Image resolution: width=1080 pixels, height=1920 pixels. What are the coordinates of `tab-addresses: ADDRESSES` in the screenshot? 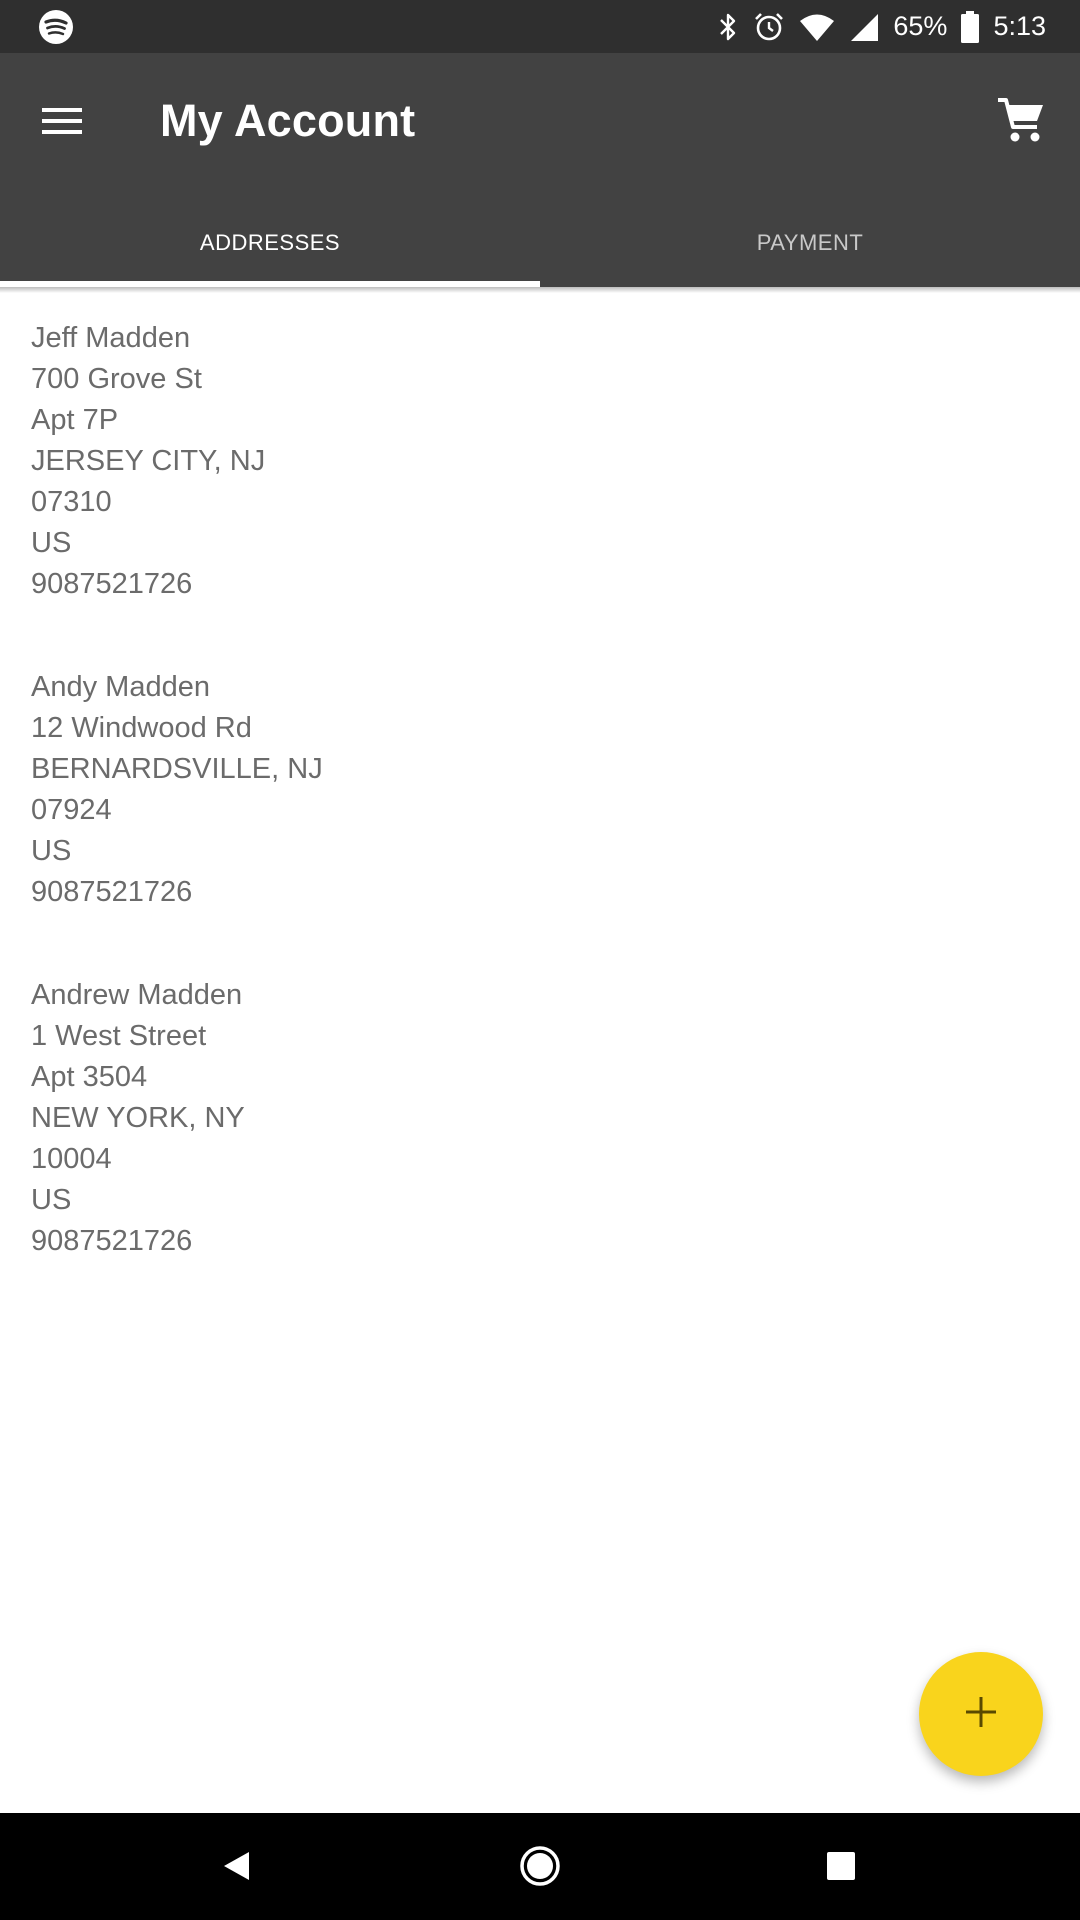 It's located at (270, 243).